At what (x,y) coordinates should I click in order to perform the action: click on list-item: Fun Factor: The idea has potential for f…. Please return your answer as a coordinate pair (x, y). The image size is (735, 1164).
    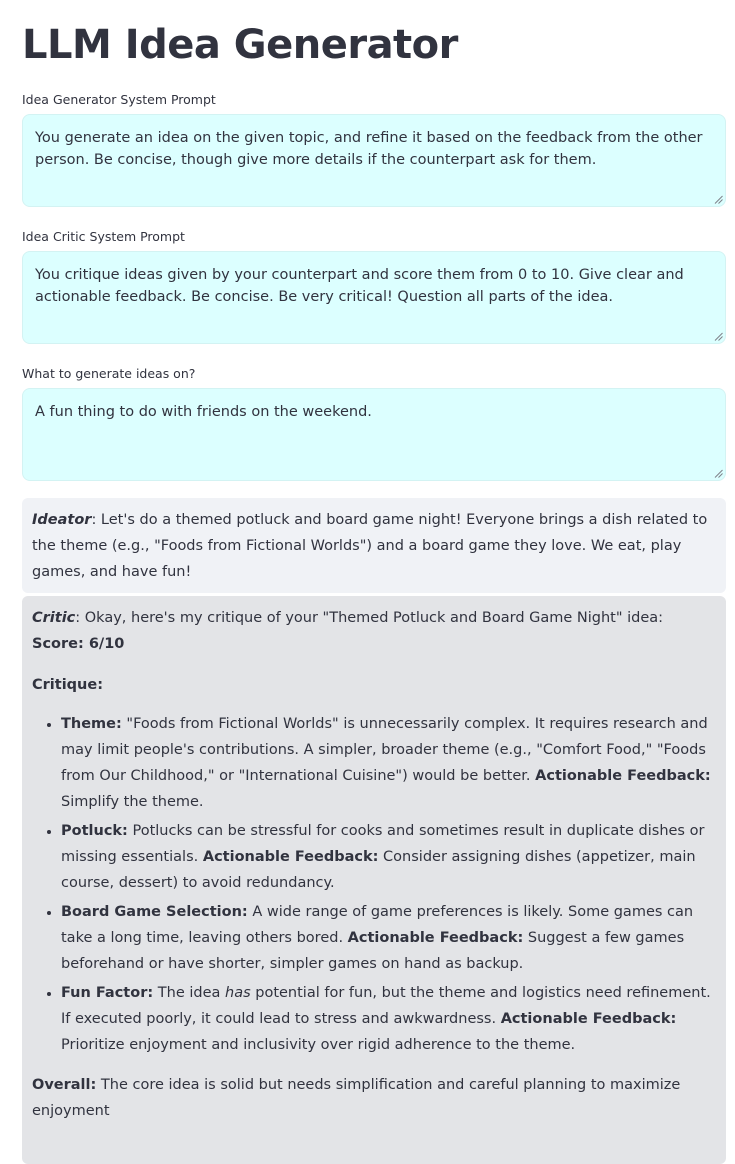
    Looking at the image, I should click on (388, 1019).